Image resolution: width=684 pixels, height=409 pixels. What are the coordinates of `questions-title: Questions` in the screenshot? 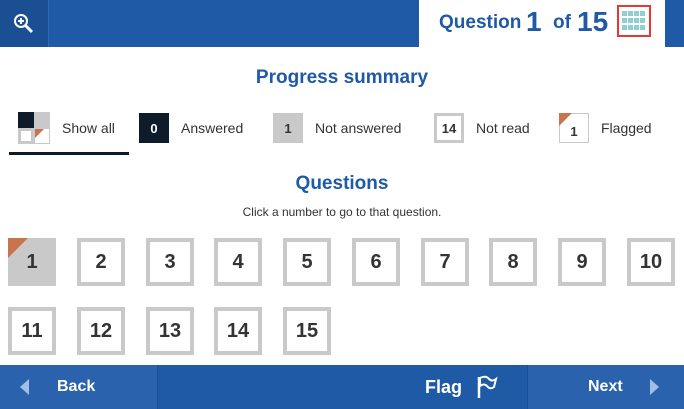 It's located at (342, 183).